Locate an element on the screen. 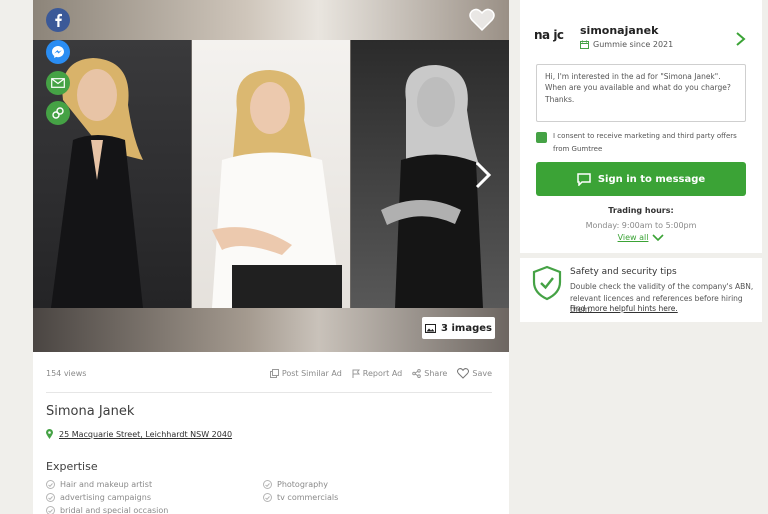 This screenshot has height=514, width=768. facebook-icon is located at coordinates (58, 20).